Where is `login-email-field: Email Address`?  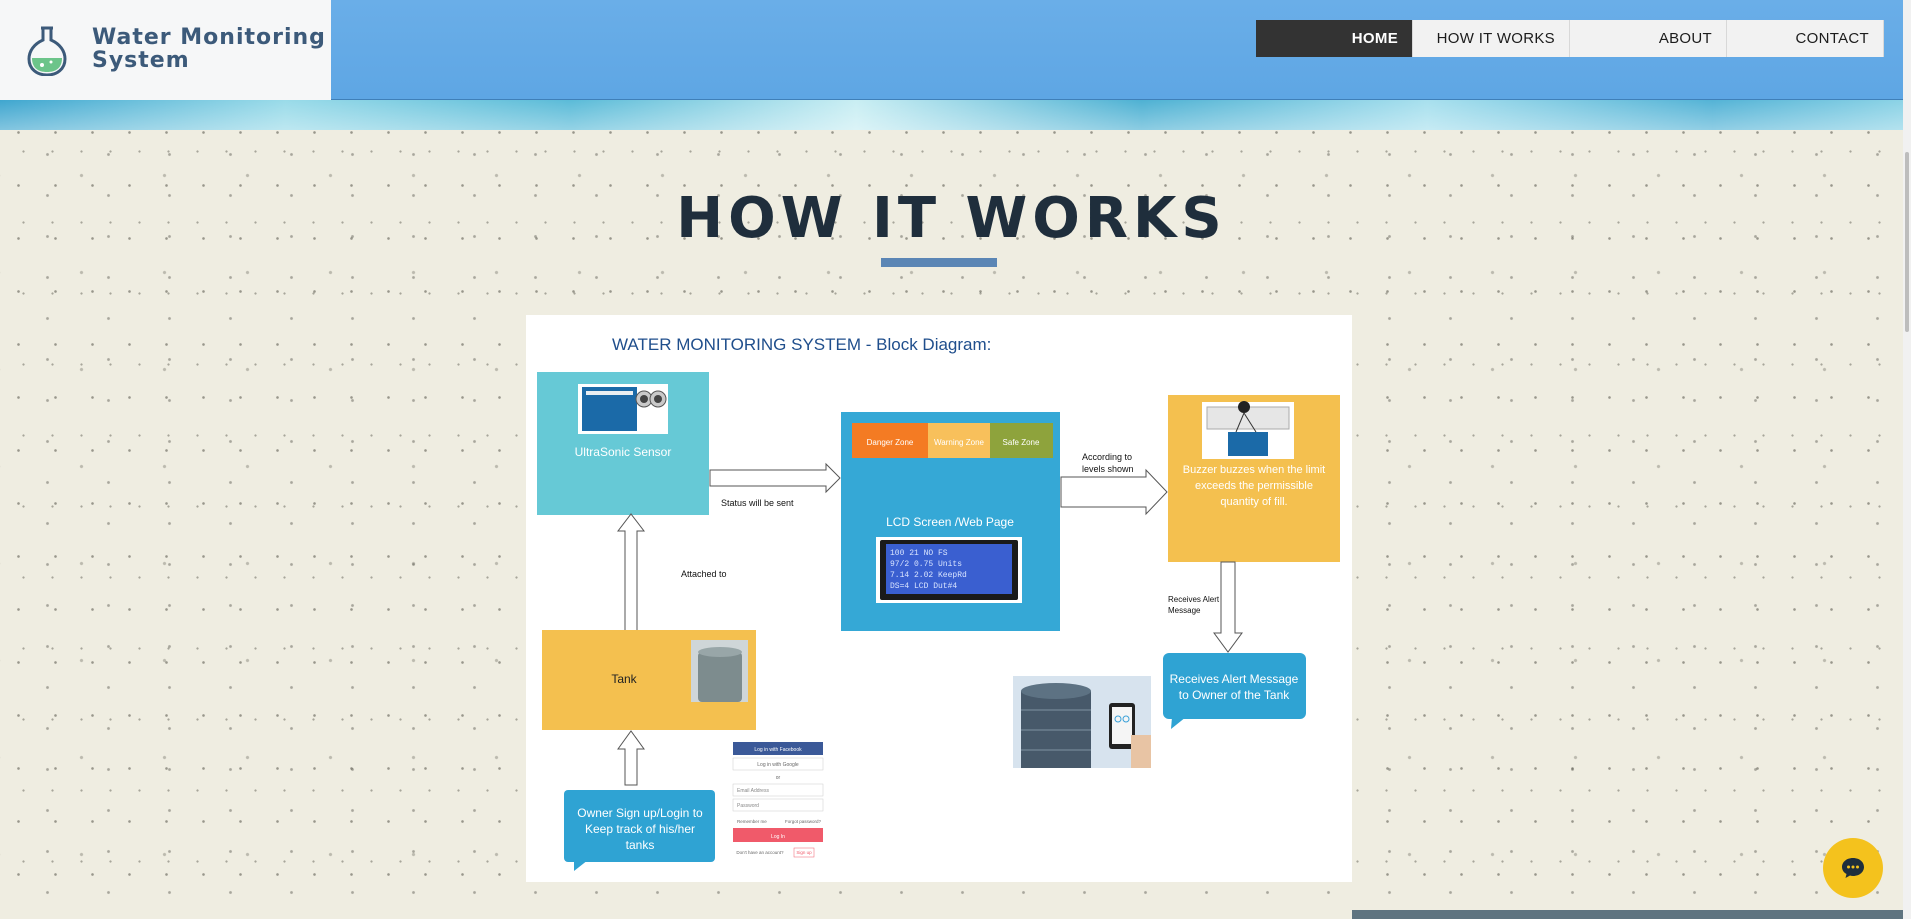
login-email-field: Email Address is located at coordinates (753, 791).